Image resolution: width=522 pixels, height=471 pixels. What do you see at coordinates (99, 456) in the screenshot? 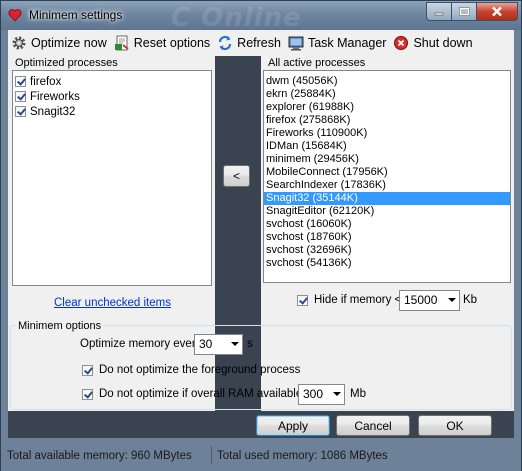
I see `total-available-memory: Total available memory: 960 MBytes` at bounding box center [99, 456].